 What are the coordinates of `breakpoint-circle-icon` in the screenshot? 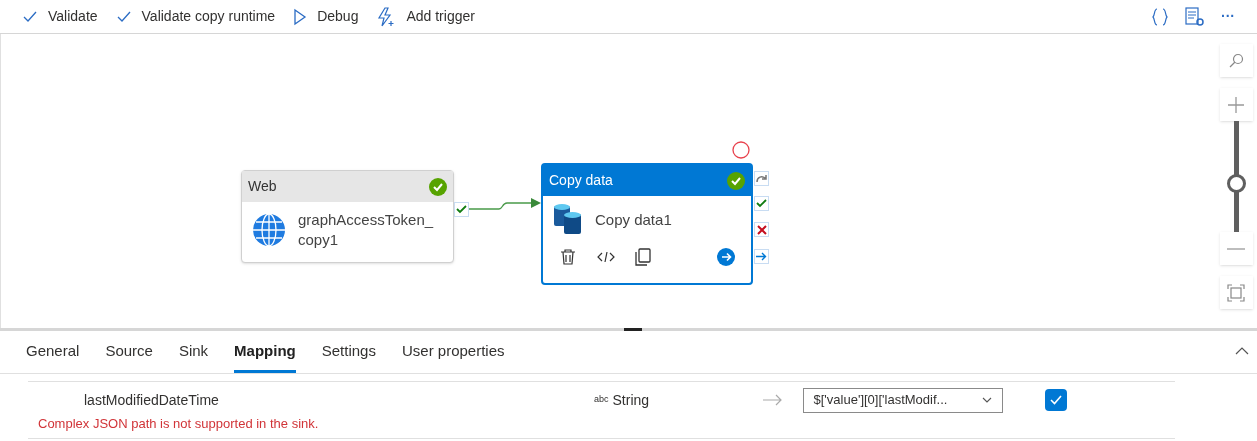 It's located at (741, 150).